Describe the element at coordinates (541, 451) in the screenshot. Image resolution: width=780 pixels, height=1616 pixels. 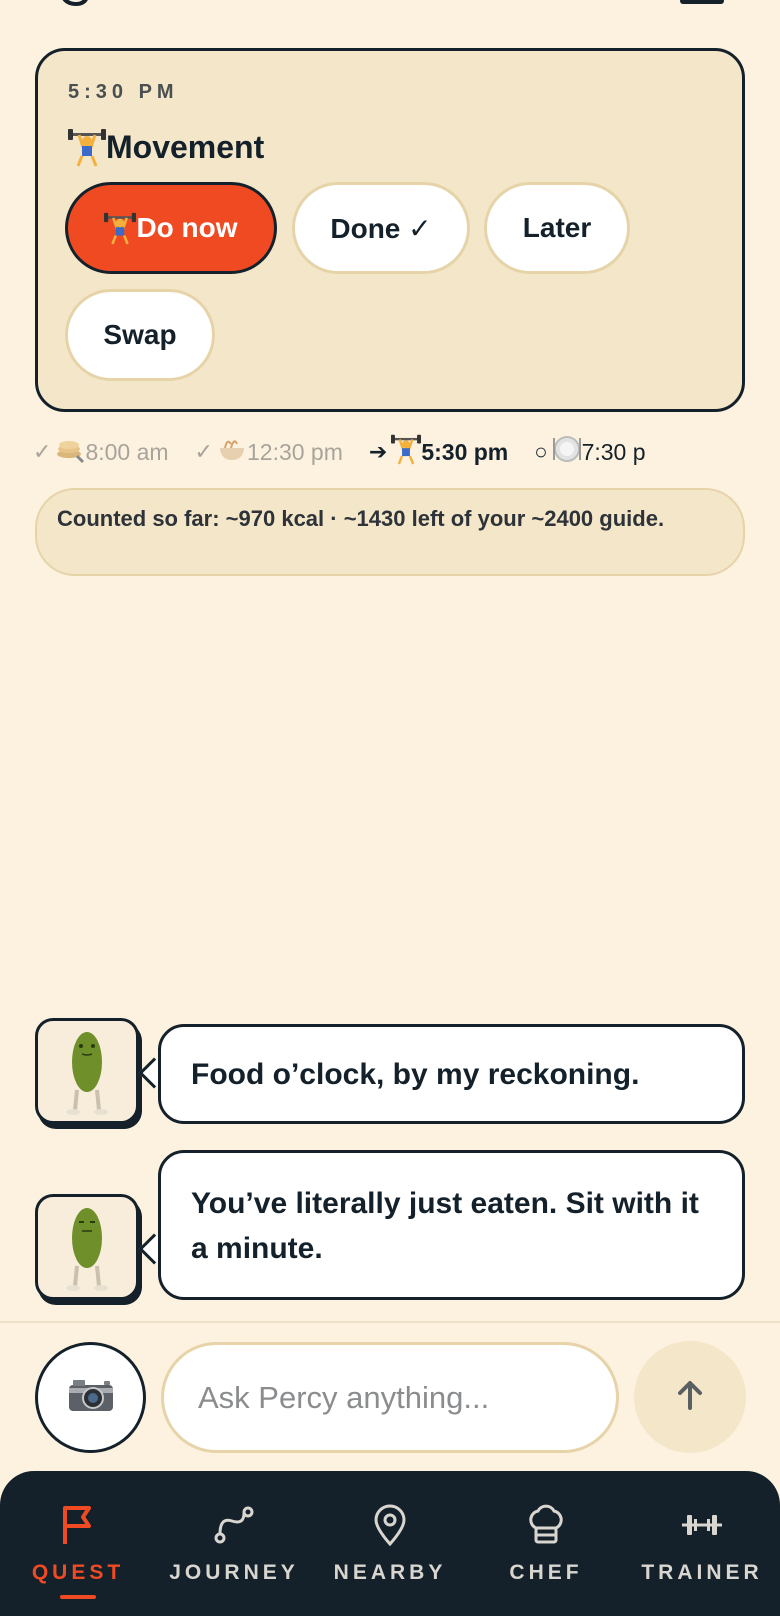
I see `circle-icon: ○` at that location.